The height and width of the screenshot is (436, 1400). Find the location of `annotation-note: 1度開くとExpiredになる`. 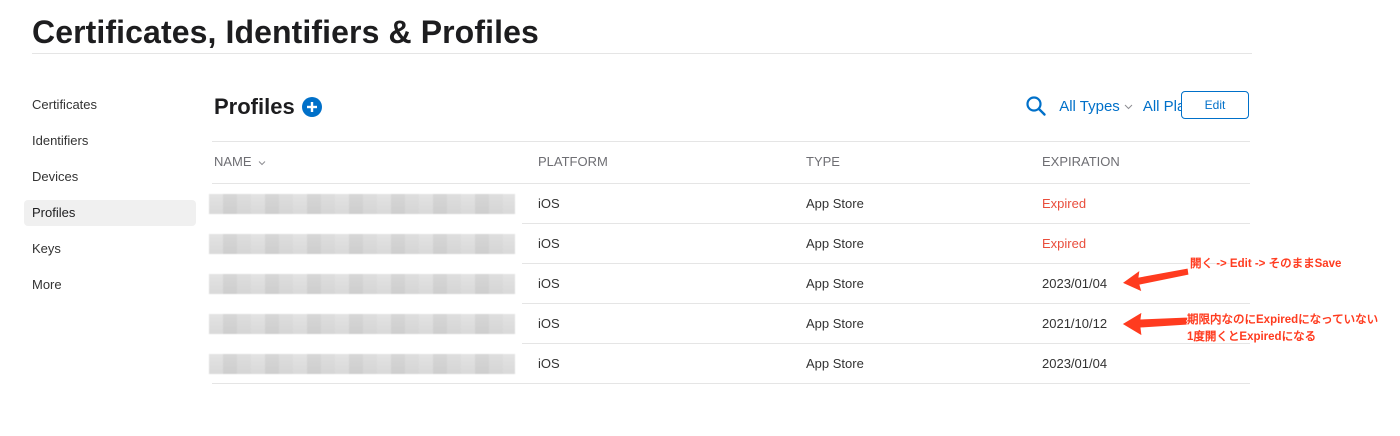

annotation-note: 1度開くとExpiredになる is located at coordinates (1252, 337).